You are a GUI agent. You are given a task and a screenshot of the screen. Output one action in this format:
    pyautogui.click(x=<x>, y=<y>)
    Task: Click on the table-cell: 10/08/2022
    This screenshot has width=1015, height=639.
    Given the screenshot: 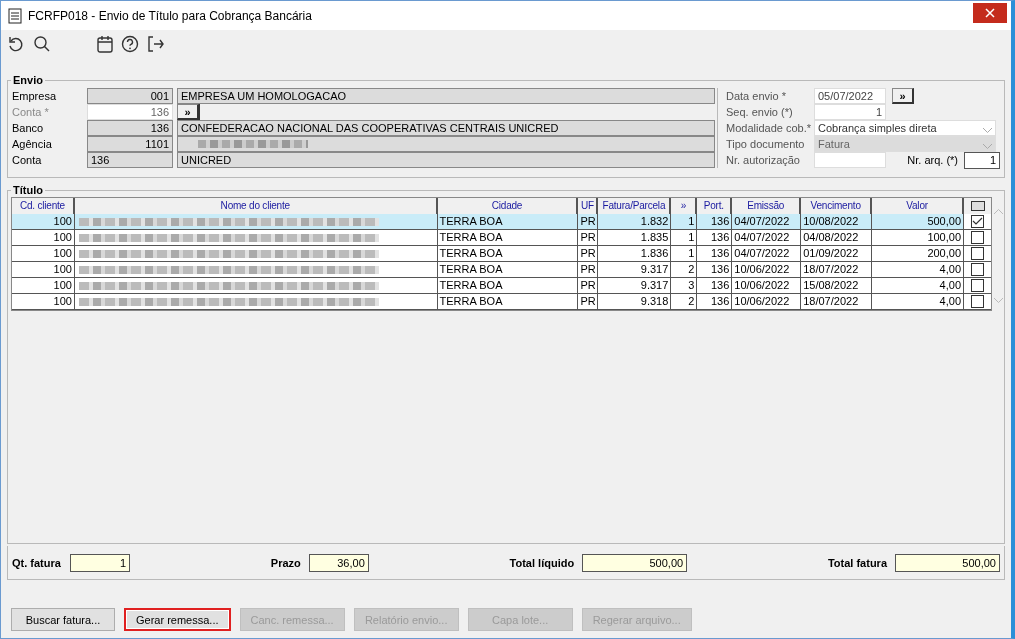 What is the action you would take?
    pyautogui.click(x=837, y=221)
    